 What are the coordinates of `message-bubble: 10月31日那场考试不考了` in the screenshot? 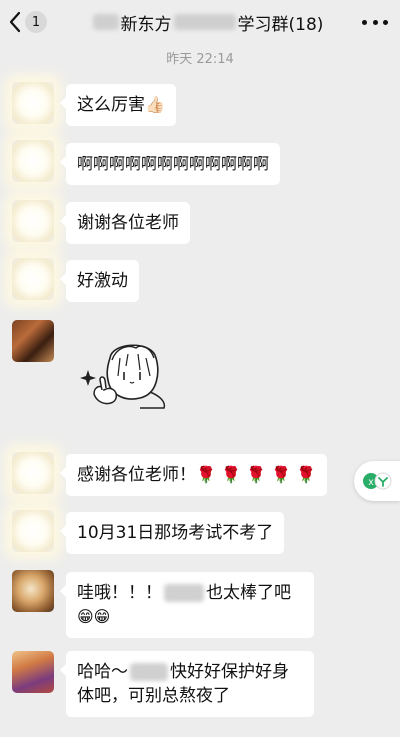 It's located at (172, 533).